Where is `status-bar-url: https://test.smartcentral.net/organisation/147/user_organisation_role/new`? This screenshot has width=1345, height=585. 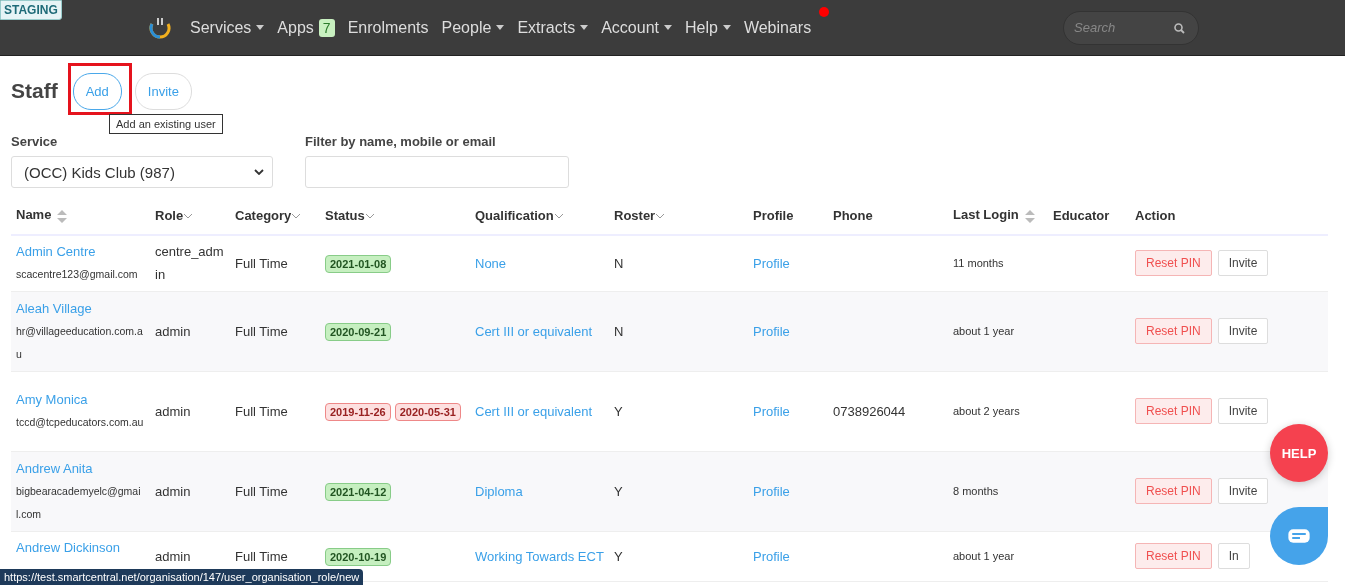 status-bar-url: https://test.smartcentral.net/organisation/147/user_organisation_role/new is located at coordinates (182, 577).